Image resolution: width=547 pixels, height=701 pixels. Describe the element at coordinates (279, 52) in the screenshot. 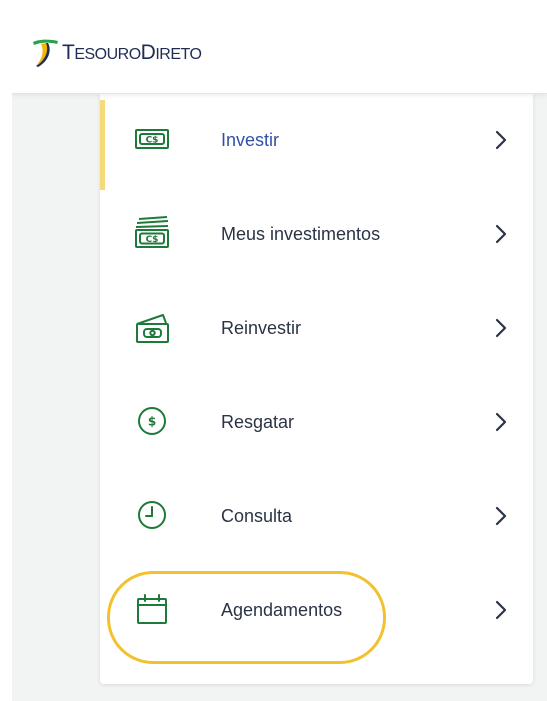

I see `header: TESOURODIRETO` at that location.